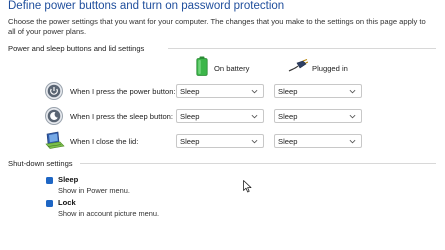  What do you see at coordinates (49, 183) in the screenshot?
I see `sleep-checkbox` at bounding box center [49, 183].